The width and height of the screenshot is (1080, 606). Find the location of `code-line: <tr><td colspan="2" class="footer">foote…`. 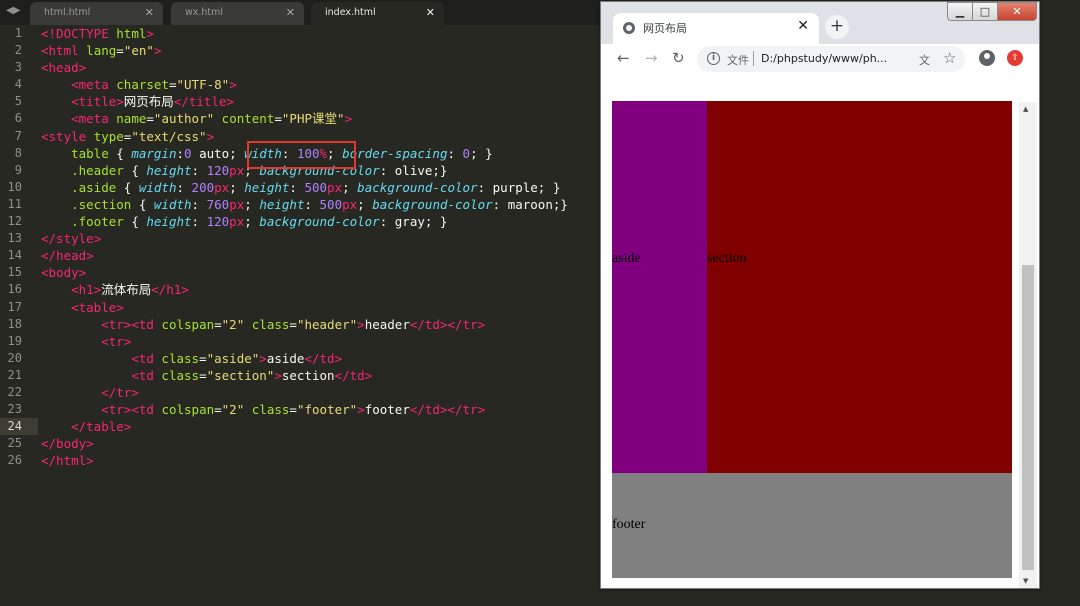

code-line: <tr><td colspan="2" class="footer">foote… is located at coordinates (293, 410).